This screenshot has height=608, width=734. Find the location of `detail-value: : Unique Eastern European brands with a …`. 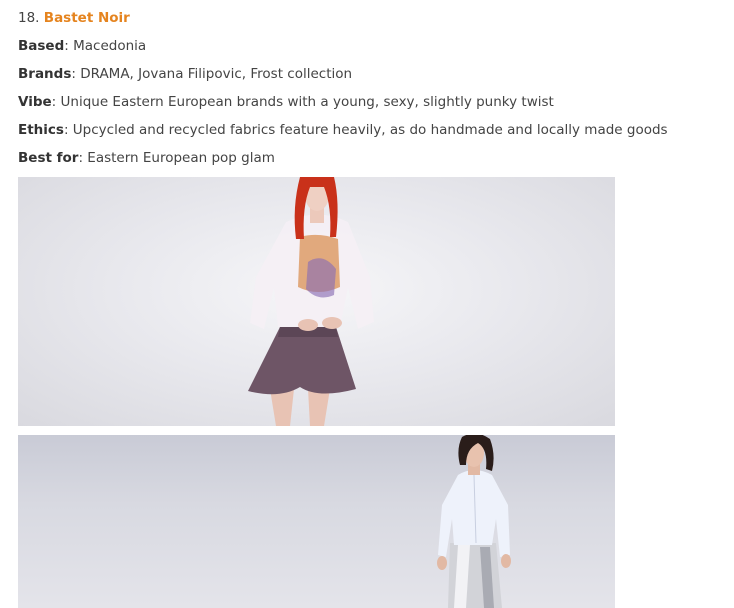

detail-value: : Unique Eastern European brands with a … is located at coordinates (302, 102).